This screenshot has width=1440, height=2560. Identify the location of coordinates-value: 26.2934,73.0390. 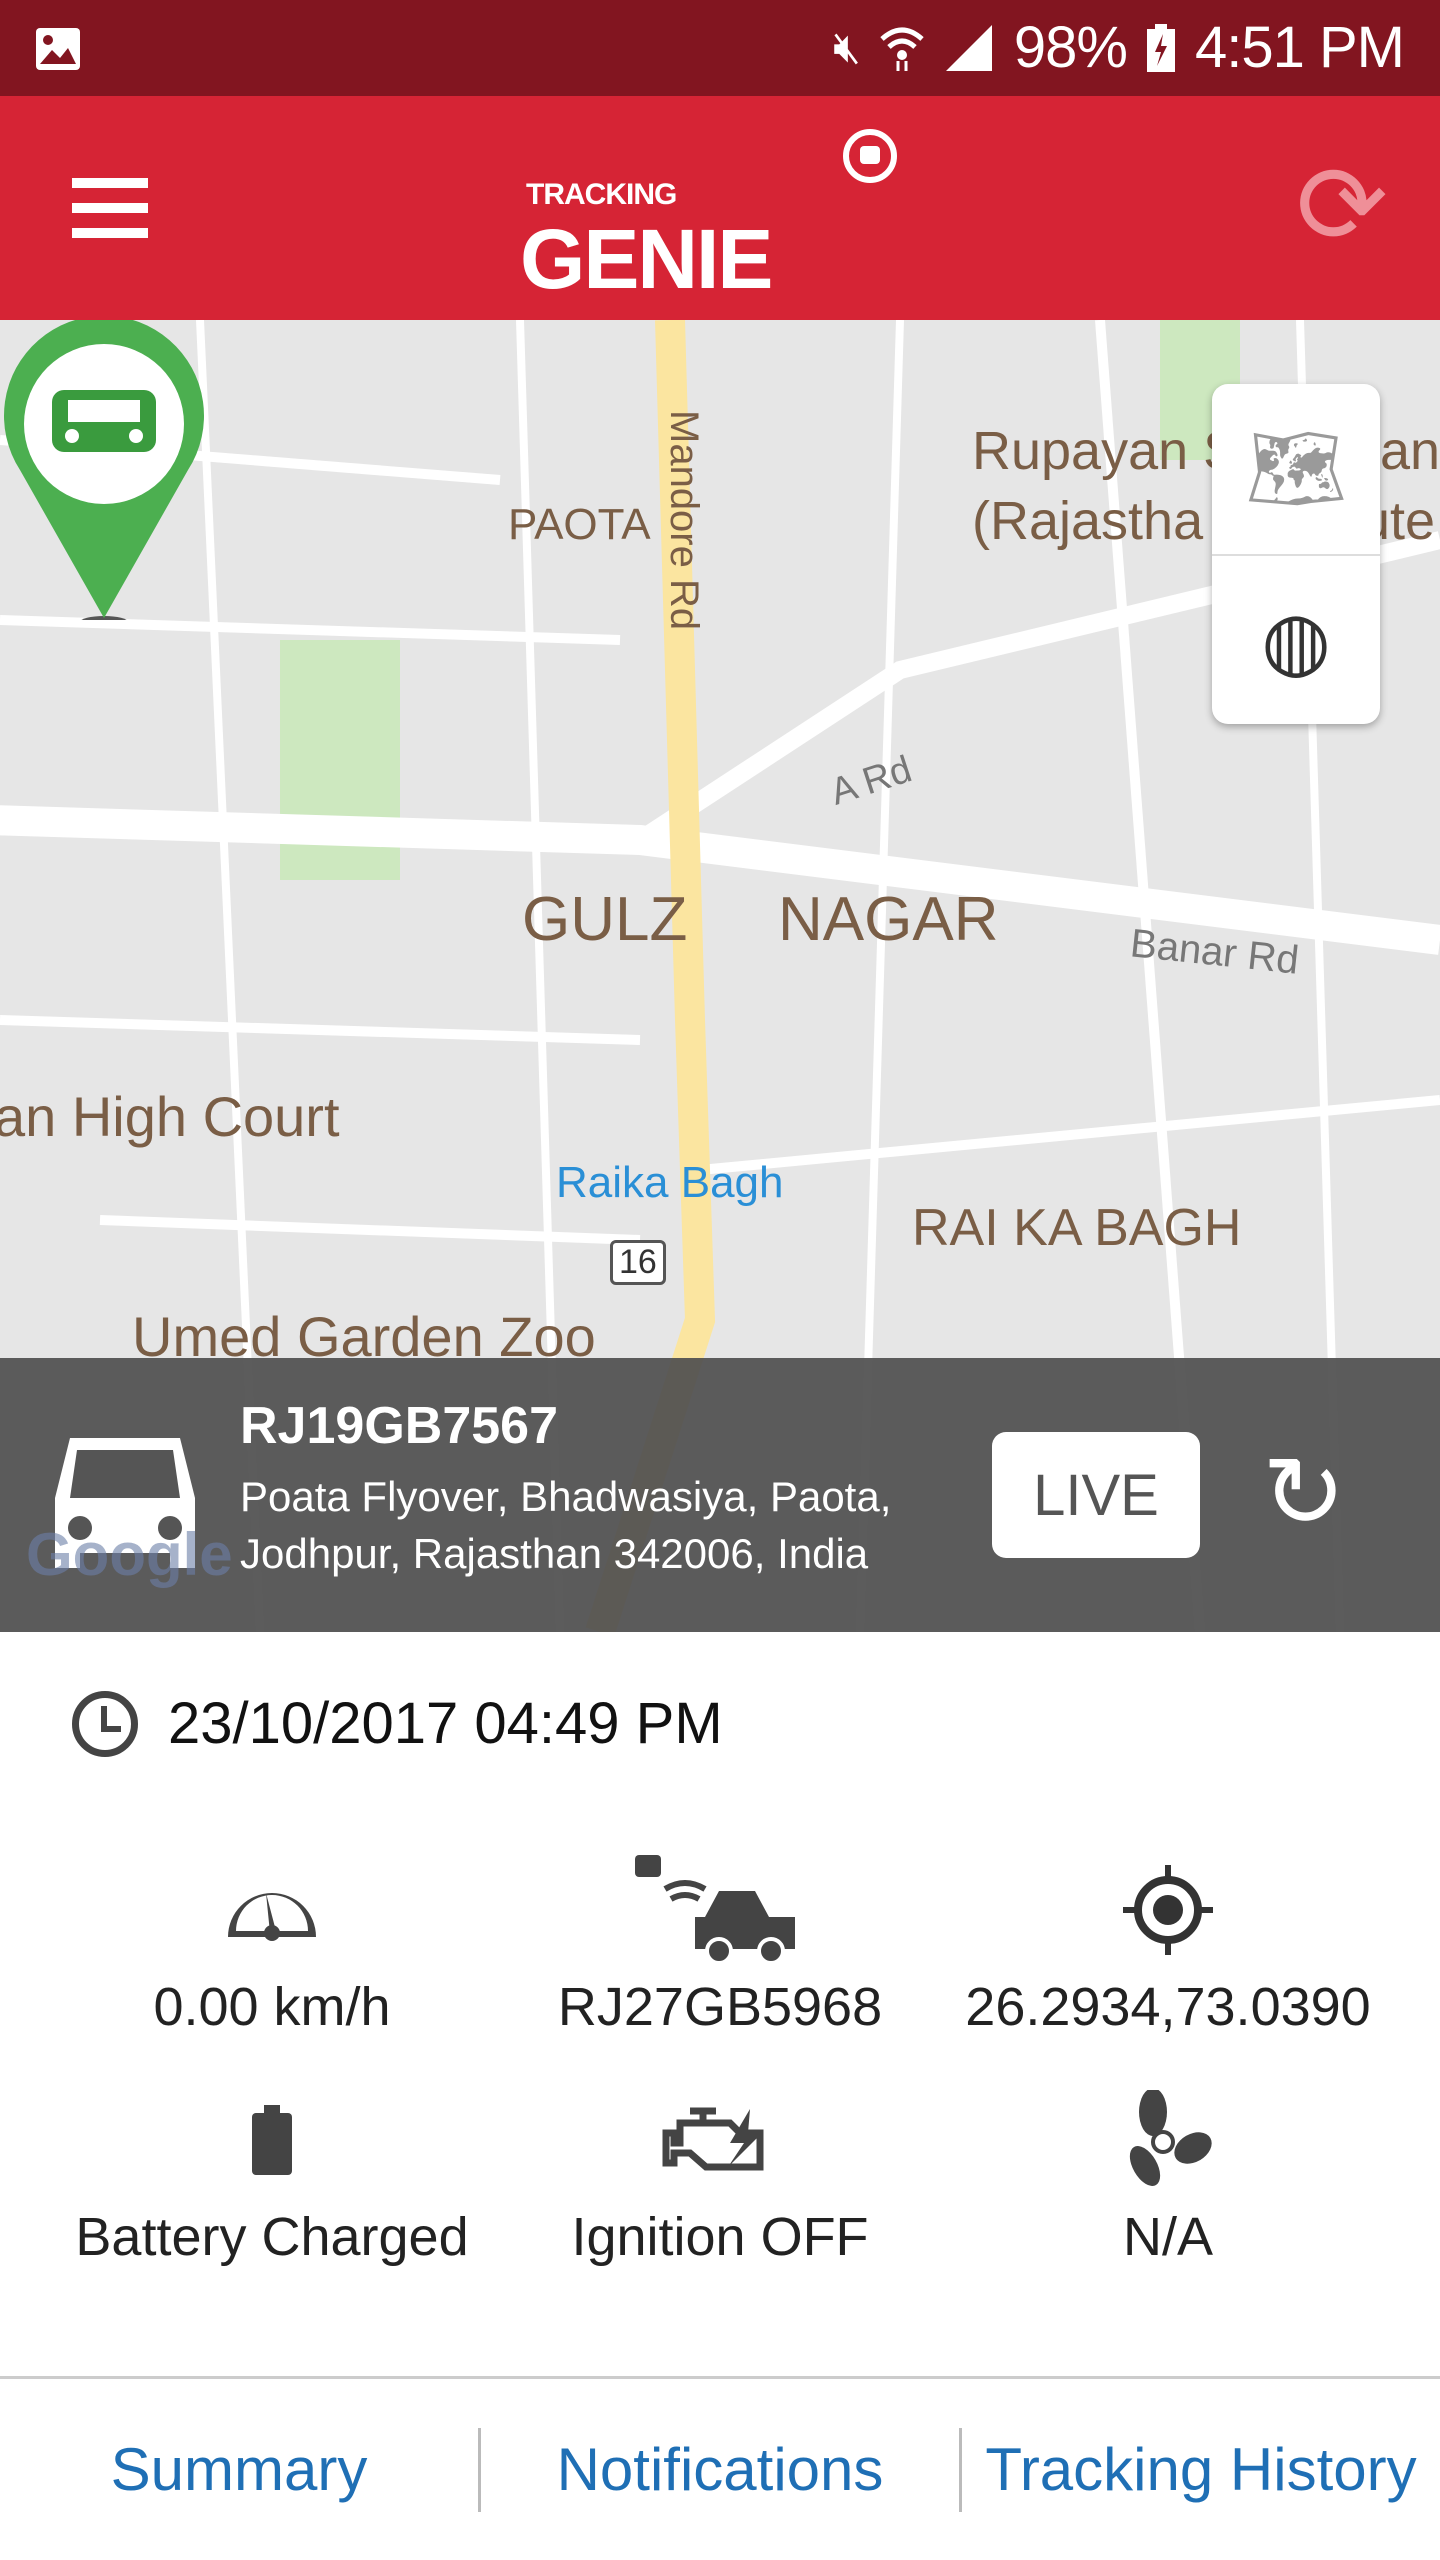
(1168, 2007).